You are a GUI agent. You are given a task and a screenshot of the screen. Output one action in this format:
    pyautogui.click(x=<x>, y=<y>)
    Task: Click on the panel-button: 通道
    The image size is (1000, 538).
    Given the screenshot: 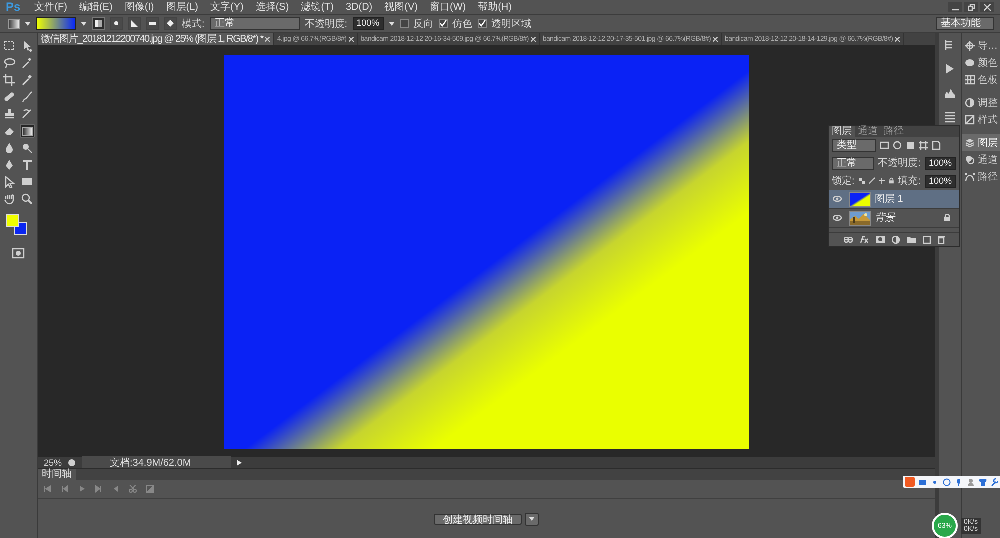 What is the action you would take?
    pyautogui.click(x=981, y=159)
    